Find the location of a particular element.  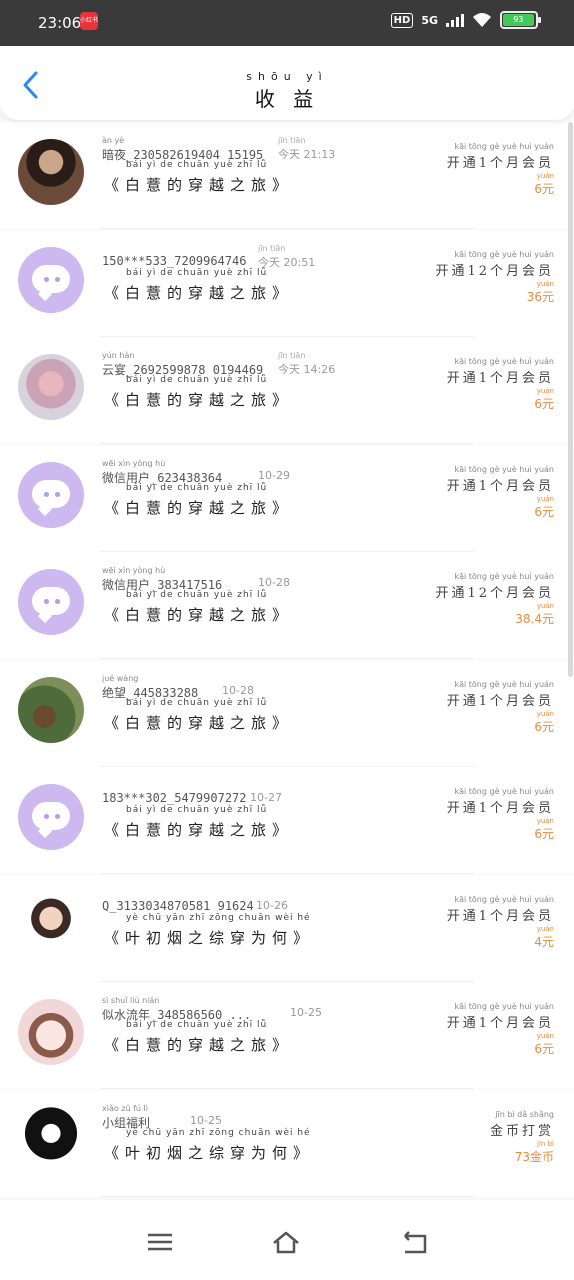

battery-icon: 93 is located at coordinates (520, 20).